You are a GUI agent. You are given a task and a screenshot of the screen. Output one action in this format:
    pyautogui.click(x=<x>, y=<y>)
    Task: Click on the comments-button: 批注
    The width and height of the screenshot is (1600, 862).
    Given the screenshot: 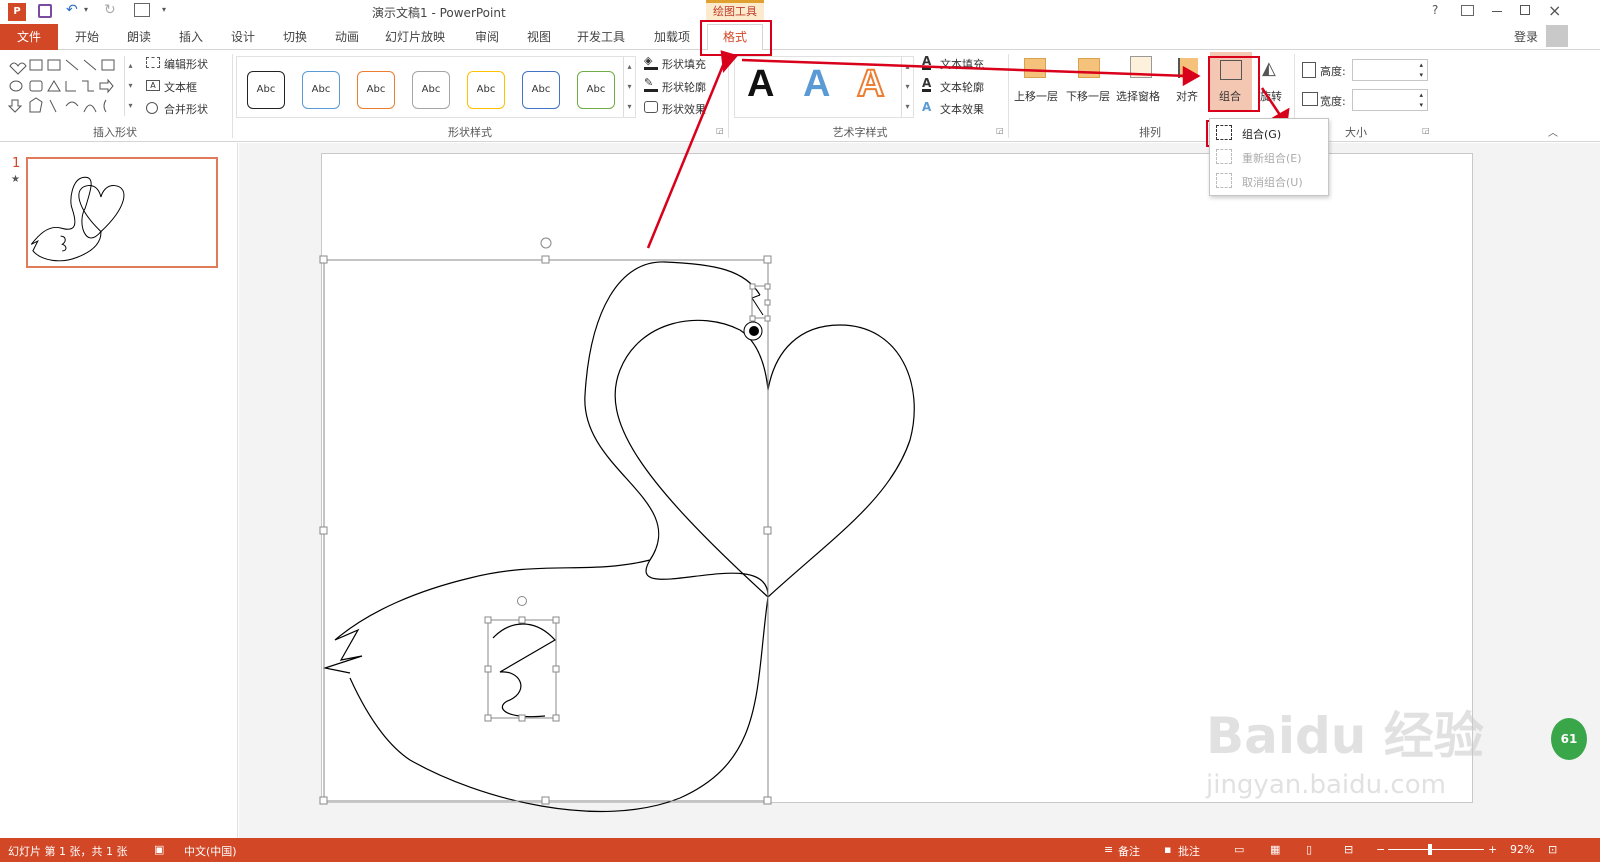 What is the action you would take?
    pyautogui.click(x=1189, y=851)
    